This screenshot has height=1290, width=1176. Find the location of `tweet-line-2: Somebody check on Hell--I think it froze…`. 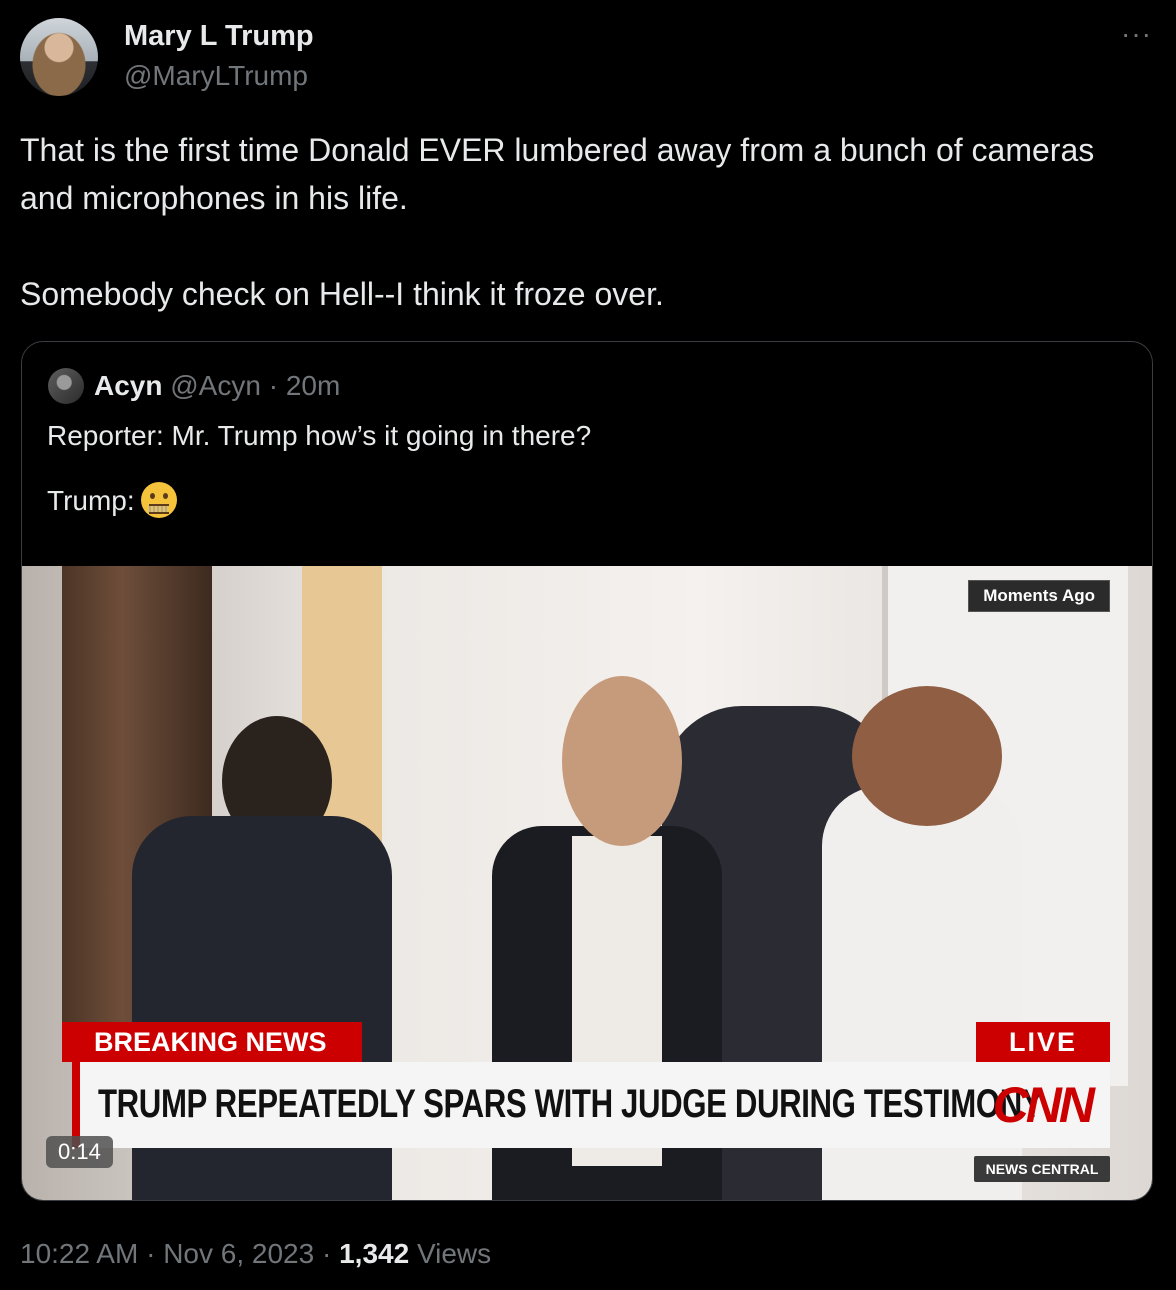

tweet-line-2: Somebody check on Hell--I think it froze… is located at coordinates (342, 294).